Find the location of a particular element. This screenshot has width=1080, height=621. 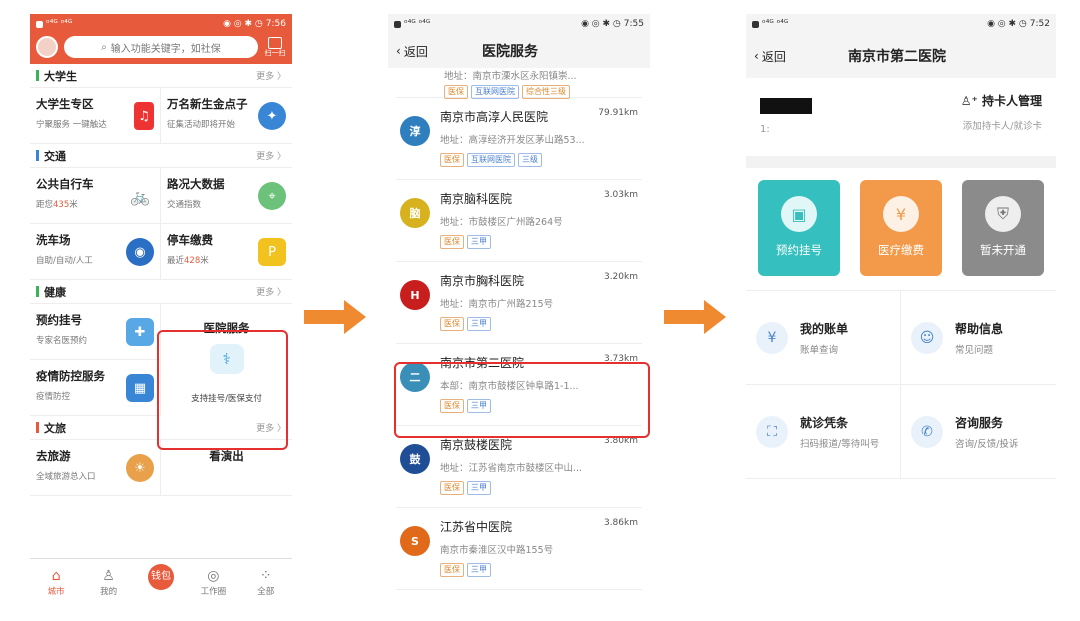

section-header-traffic: 交通 更多 〉 is located at coordinates (161, 156).